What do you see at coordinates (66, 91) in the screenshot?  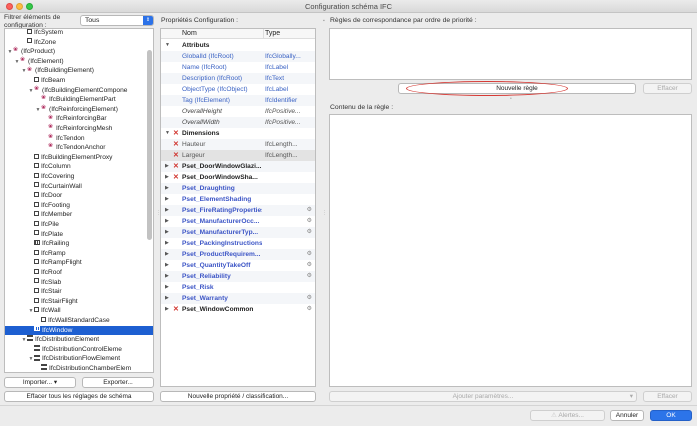 I see `tree-item: ▼❀ (IfcBuildingElementCompone` at bounding box center [66, 91].